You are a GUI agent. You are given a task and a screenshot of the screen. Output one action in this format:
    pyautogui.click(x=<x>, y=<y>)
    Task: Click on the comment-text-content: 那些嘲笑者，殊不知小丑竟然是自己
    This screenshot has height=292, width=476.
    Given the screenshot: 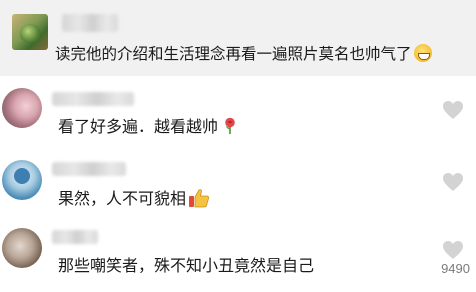 What is the action you would take?
    pyautogui.click(x=186, y=265)
    